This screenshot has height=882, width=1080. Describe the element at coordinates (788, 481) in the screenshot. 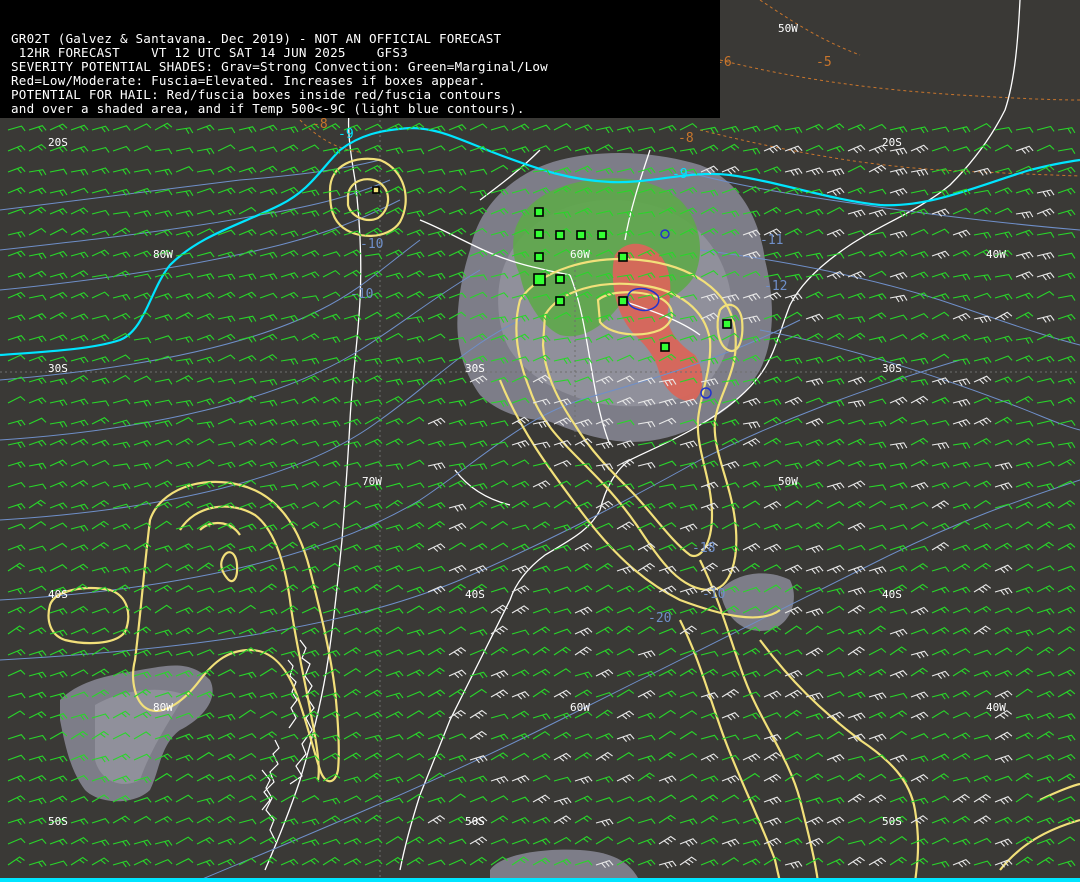

I see `lon-label-50w-mid: 50W` at that location.